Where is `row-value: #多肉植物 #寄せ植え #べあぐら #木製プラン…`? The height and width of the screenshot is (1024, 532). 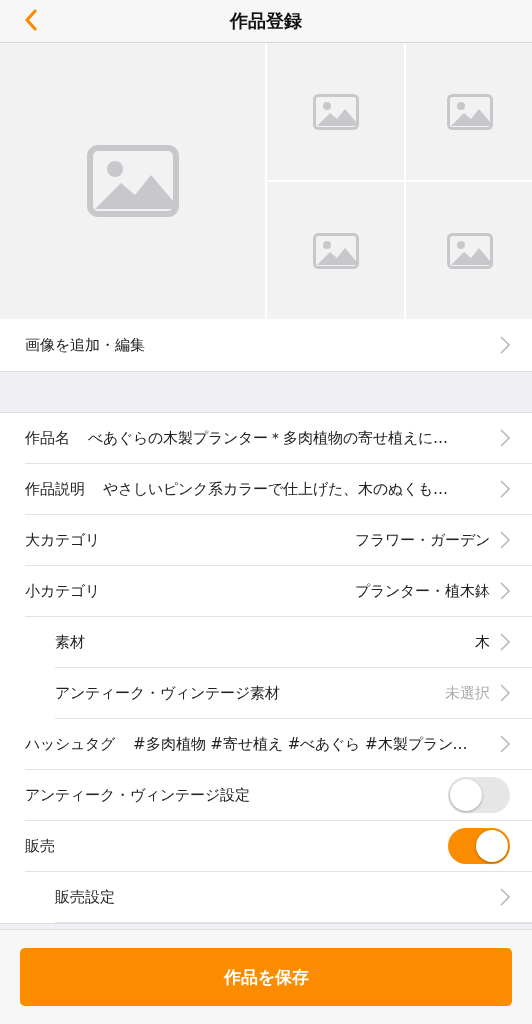 row-value: #多肉植物 #寄せ植え #べあぐら #木製プラン… is located at coordinates (301, 744).